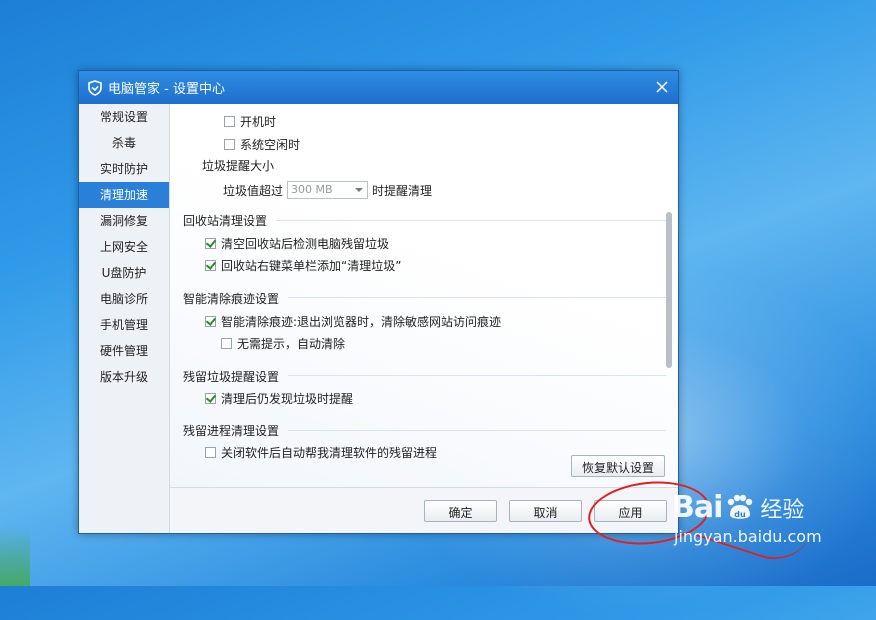 This screenshot has height=620, width=876. I want to click on cancel-button: 取消, so click(545, 511).